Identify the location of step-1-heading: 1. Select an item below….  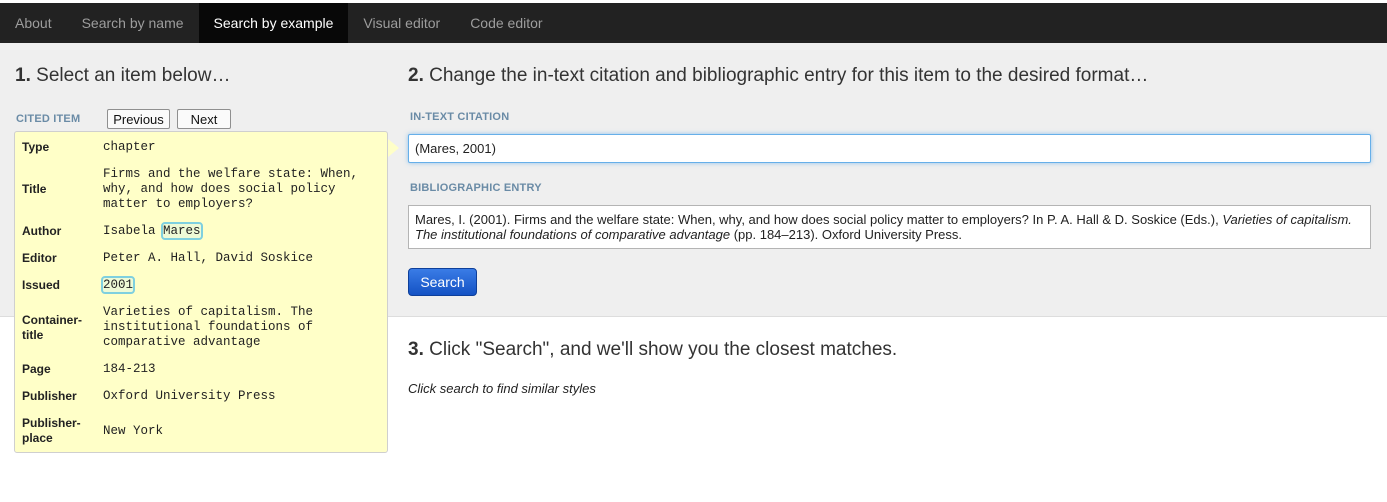
(122, 76).